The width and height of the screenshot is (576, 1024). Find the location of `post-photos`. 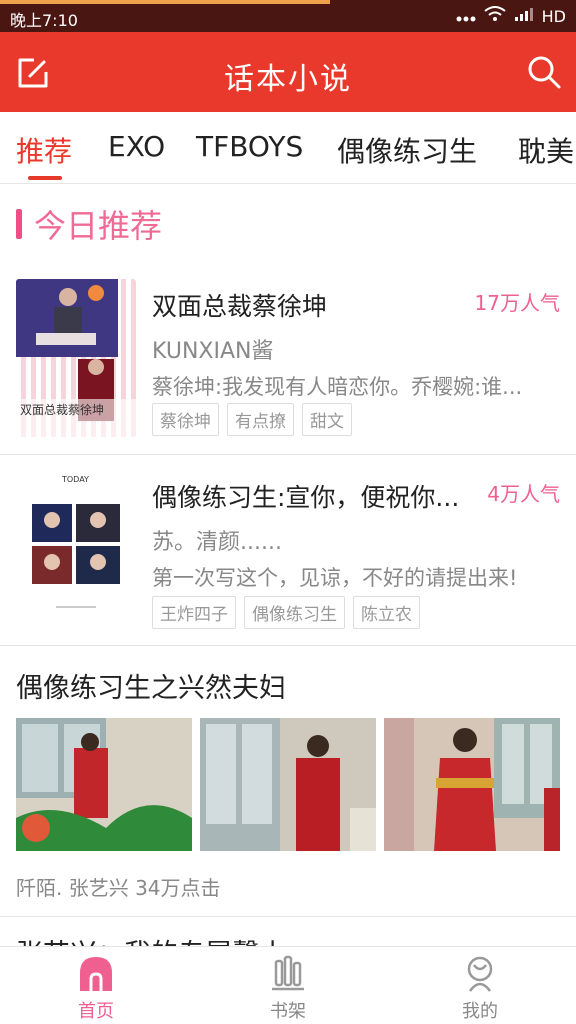

post-photos is located at coordinates (288, 784).